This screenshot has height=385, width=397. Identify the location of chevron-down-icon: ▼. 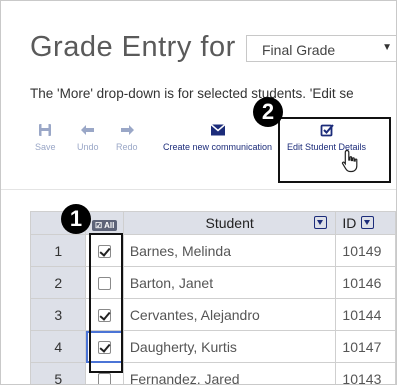
(387, 47).